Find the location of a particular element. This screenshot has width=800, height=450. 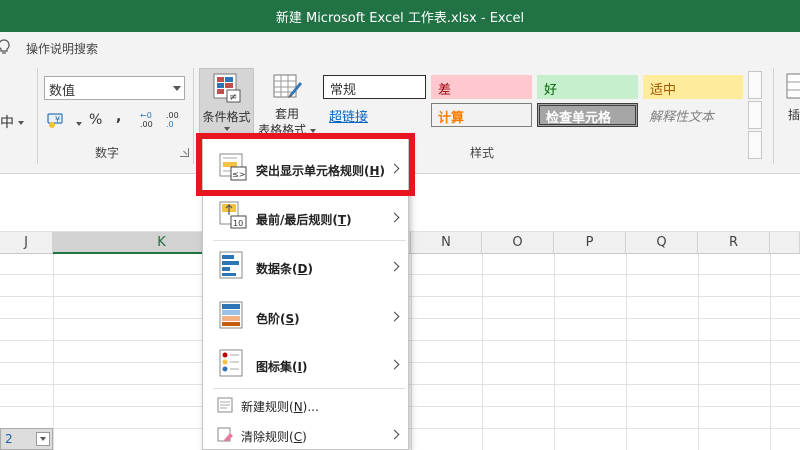

styles-group-label: 样式 is located at coordinates (482, 153).